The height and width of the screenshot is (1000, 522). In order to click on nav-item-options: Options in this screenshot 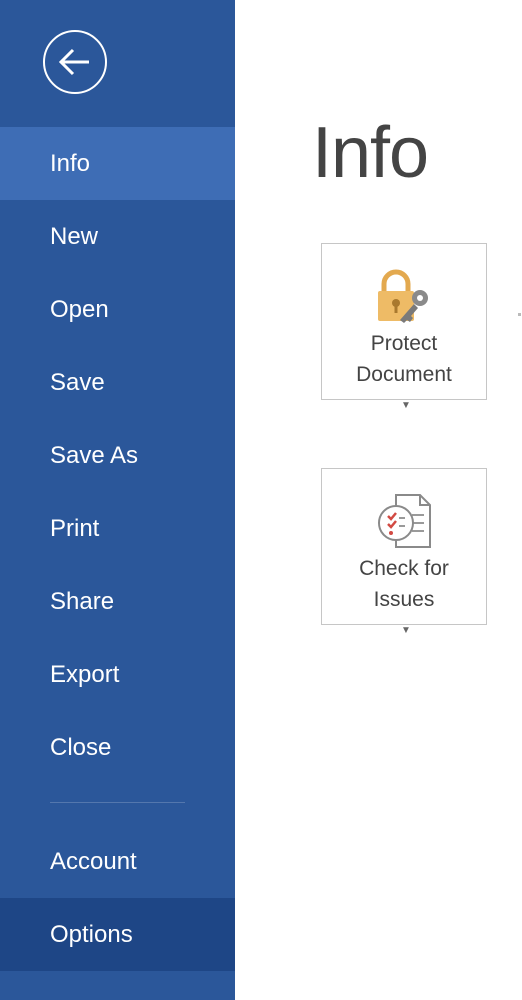, I will do `click(117, 934)`.